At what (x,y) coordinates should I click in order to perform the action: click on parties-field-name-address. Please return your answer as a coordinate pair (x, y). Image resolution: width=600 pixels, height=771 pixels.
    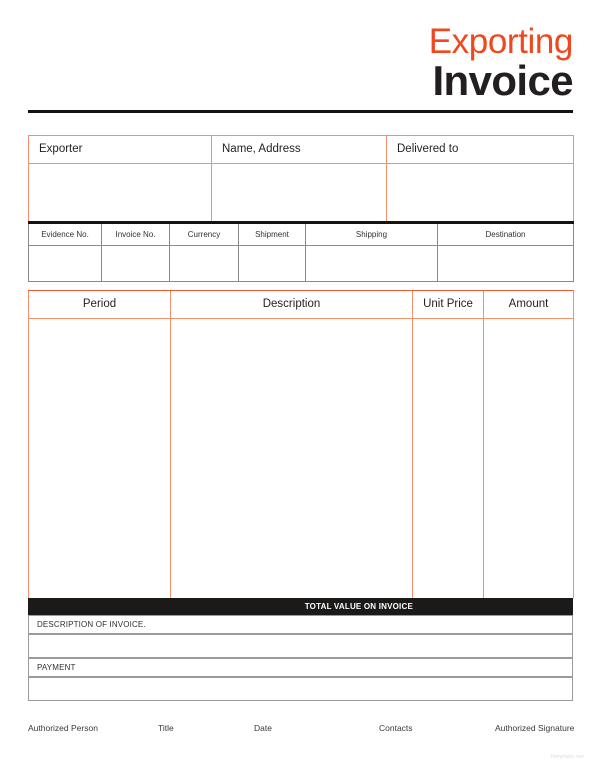
    Looking at the image, I should click on (299, 192).